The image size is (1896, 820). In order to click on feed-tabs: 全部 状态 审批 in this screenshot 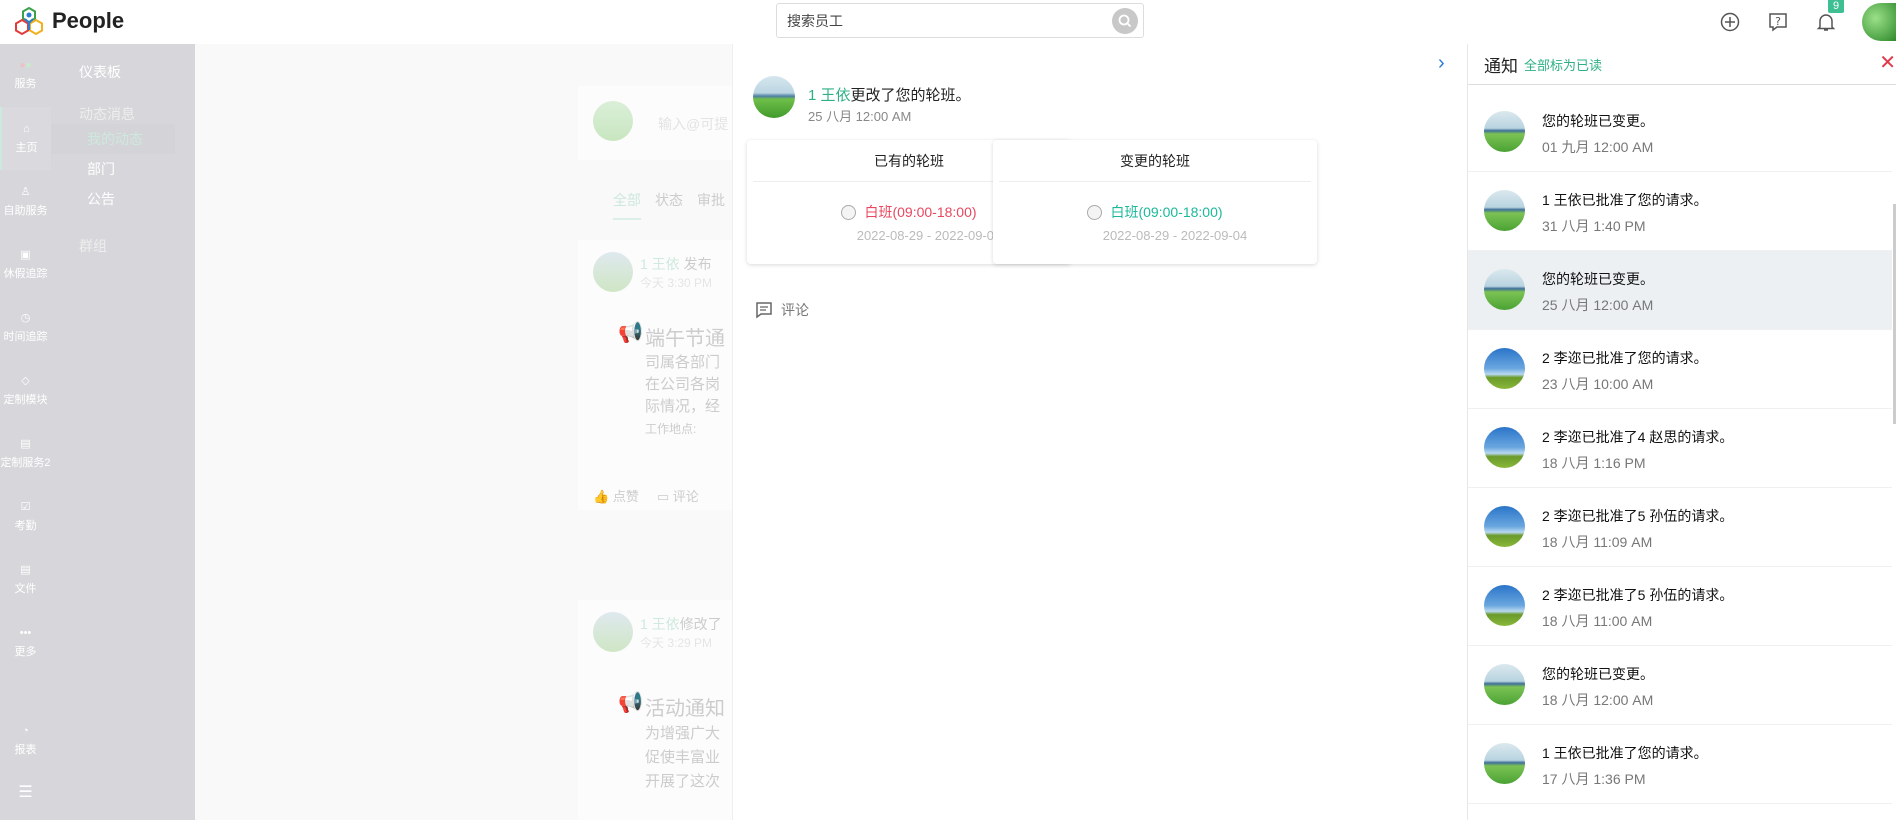, I will do `click(669, 205)`.